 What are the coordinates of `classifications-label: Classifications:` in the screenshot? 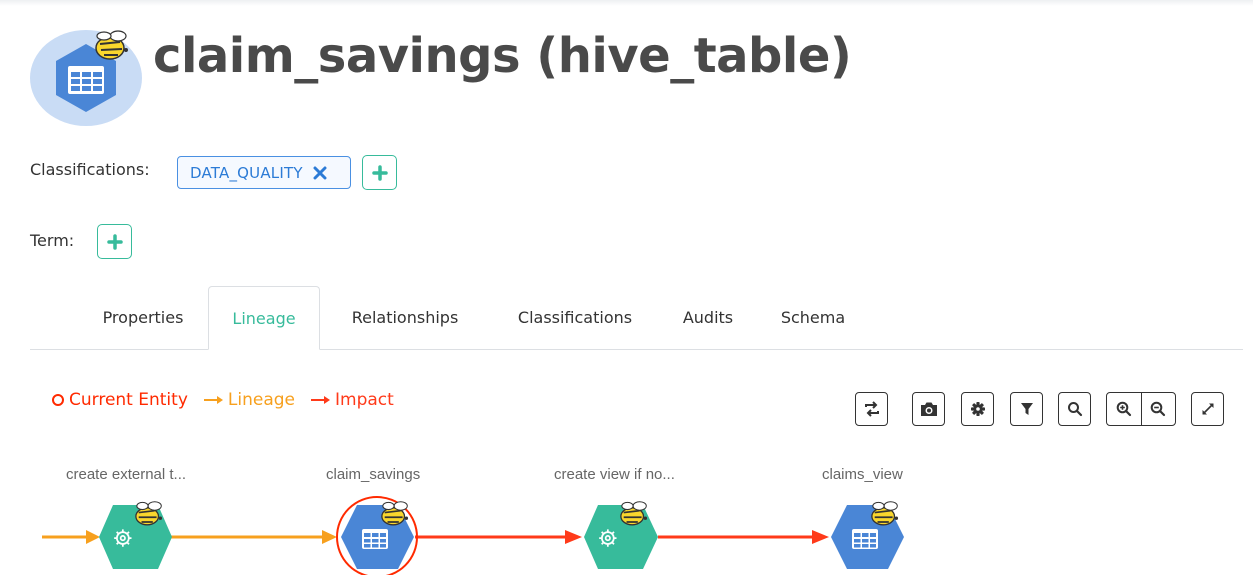 It's located at (90, 169).